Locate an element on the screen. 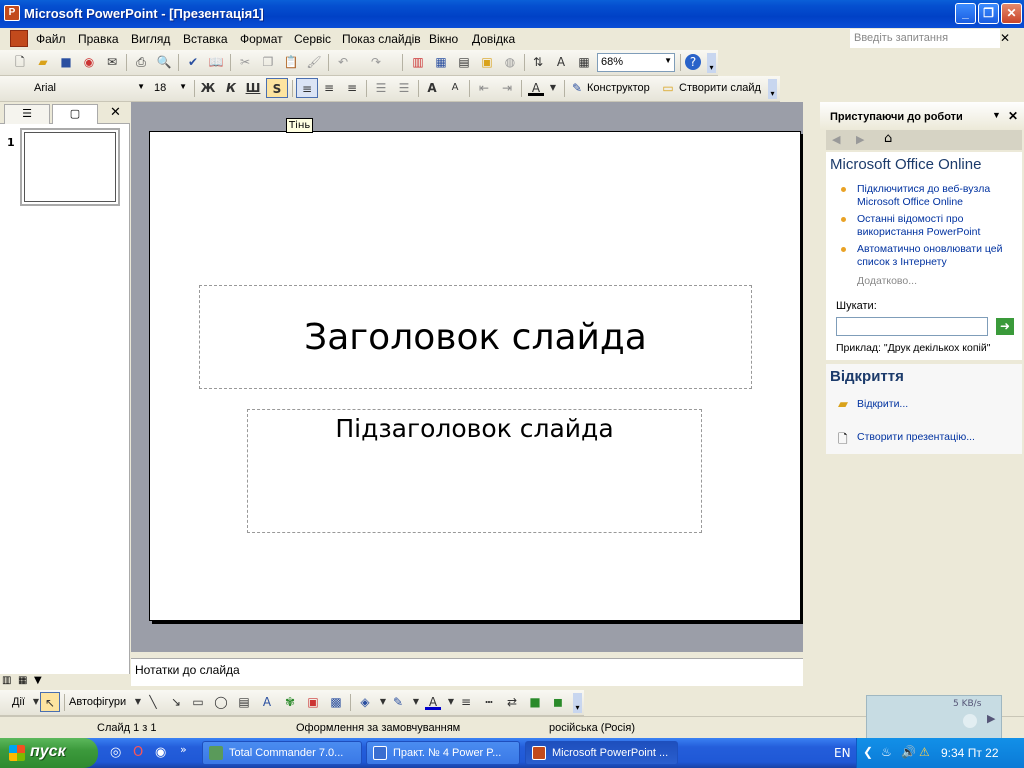  undo-icon: ↶ is located at coordinates (343, 62).